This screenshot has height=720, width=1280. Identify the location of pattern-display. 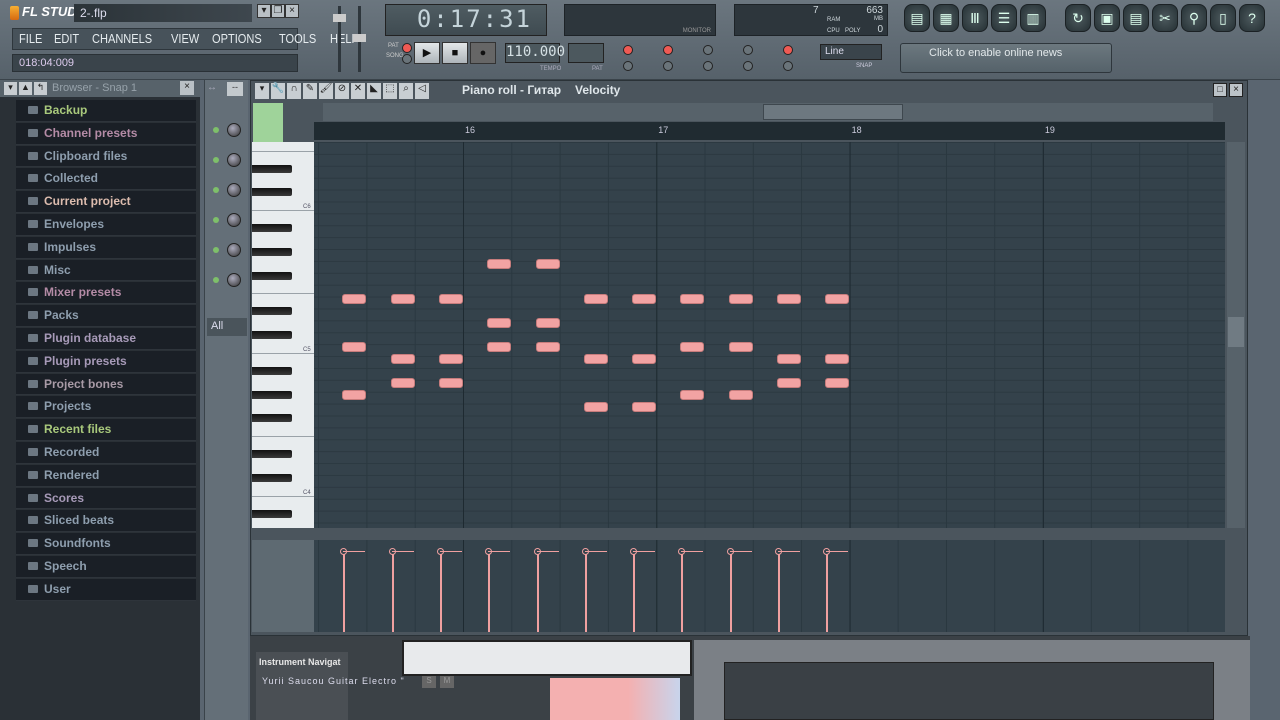
(586, 53).